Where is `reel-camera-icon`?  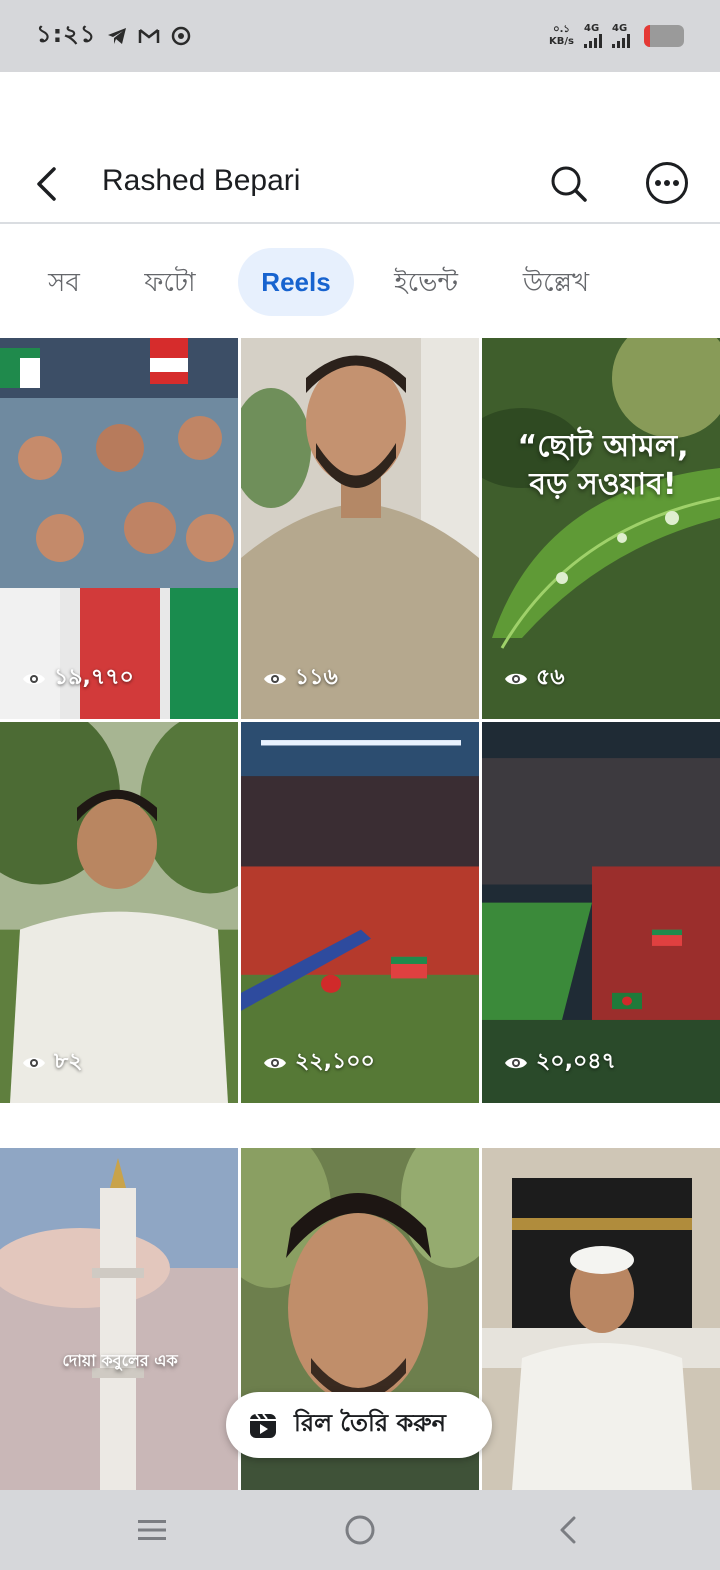
reel-camera-icon is located at coordinates (263, 1425).